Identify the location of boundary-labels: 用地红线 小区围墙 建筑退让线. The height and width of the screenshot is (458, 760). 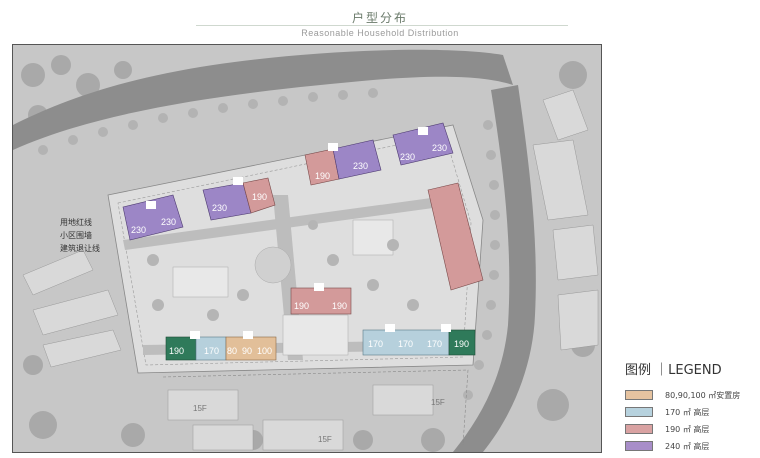
(80, 235).